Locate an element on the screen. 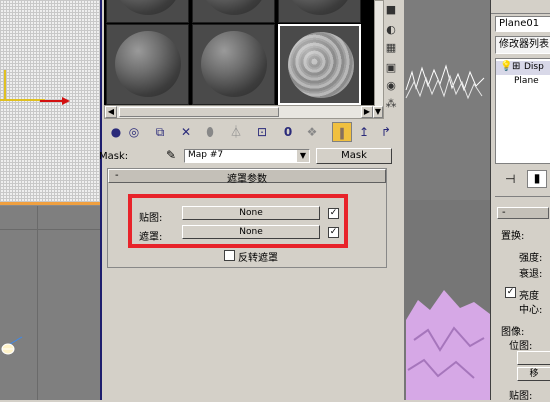 Image resolution: width=550 pixels, height=402 pixels. go-to-parent-icon: ↥ is located at coordinates (364, 132).